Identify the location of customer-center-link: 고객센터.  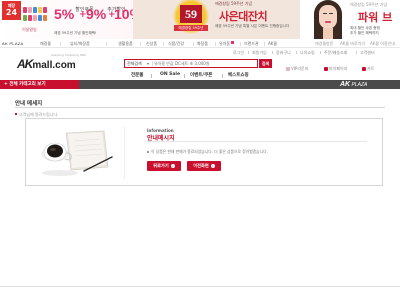
(367, 53).